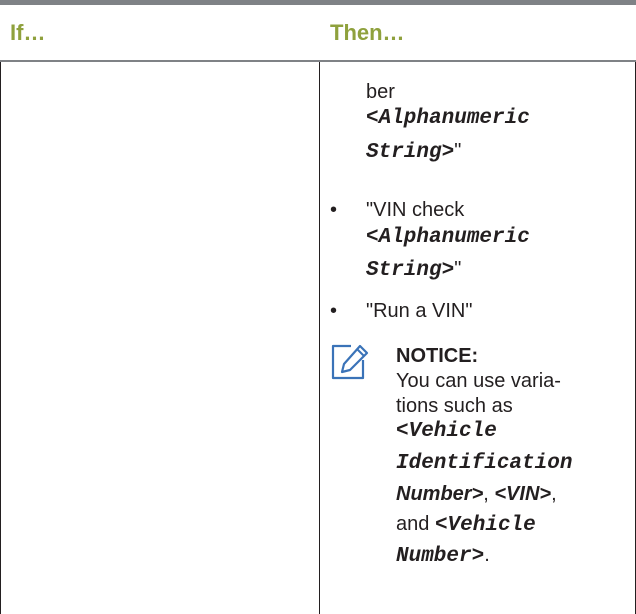 Image resolution: width=636 pixels, height=614 pixels. I want to click on note-pencil-icon, so click(350, 362).